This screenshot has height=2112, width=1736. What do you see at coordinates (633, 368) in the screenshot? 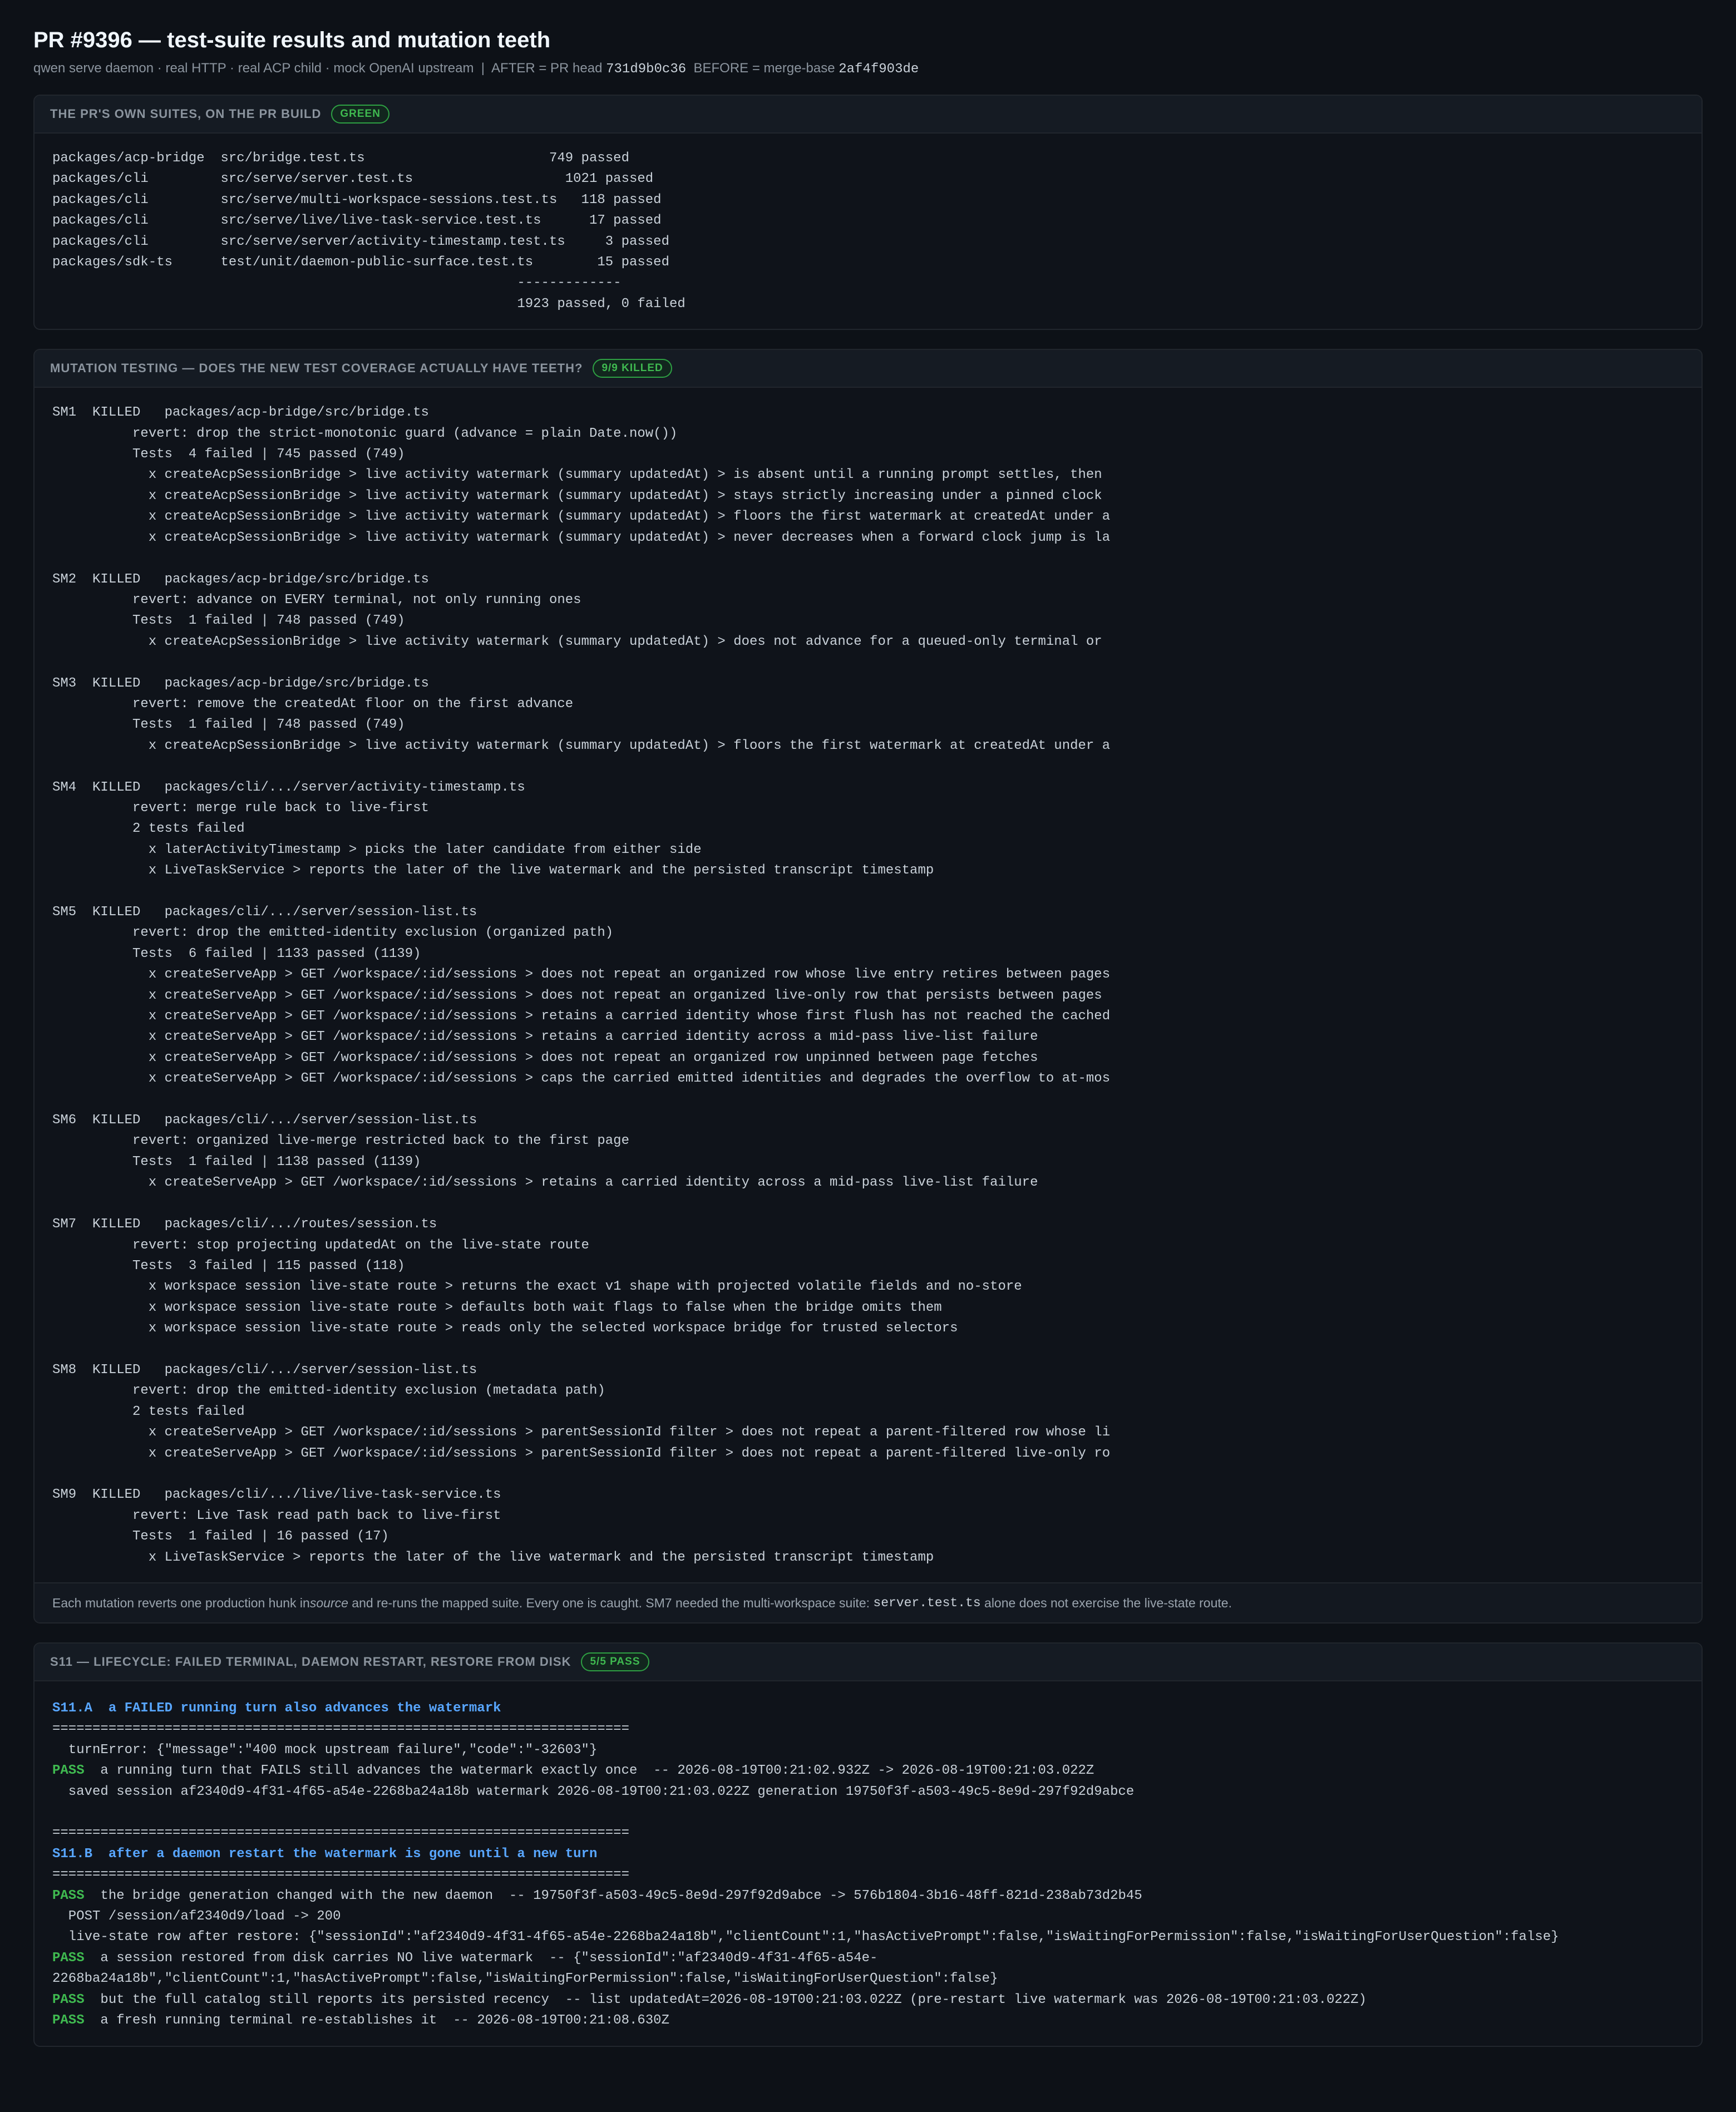
I see `mutation-status-badge: 9/9 KILLED` at bounding box center [633, 368].